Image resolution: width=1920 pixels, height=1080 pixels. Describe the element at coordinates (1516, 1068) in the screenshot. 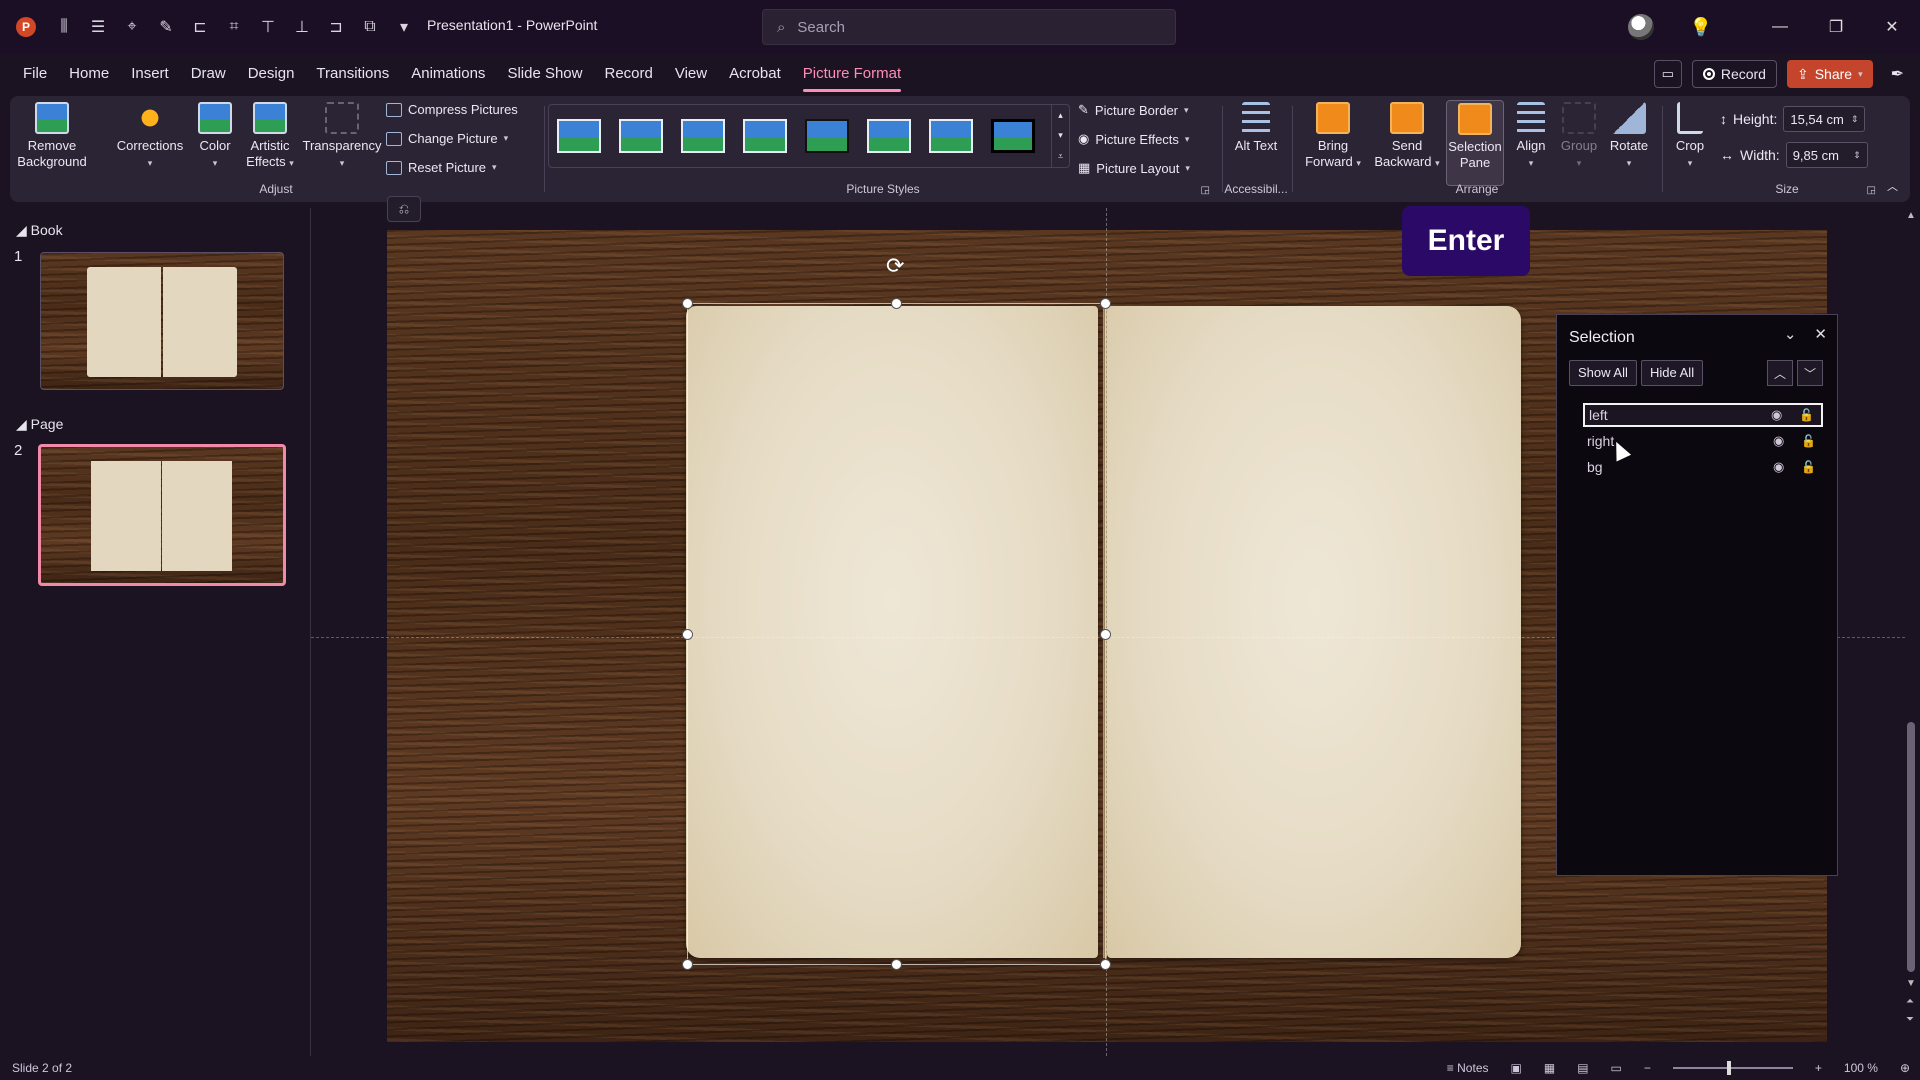

I see `normal-view-icon: ▣` at that location.